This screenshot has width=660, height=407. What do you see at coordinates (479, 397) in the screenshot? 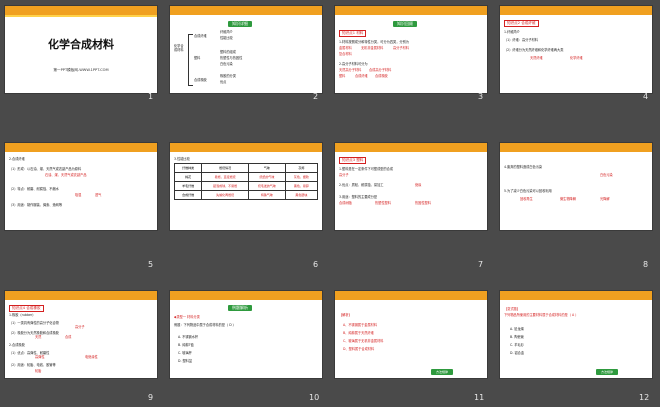
I see `slide-number: 11` at bounding box center [479, 397].